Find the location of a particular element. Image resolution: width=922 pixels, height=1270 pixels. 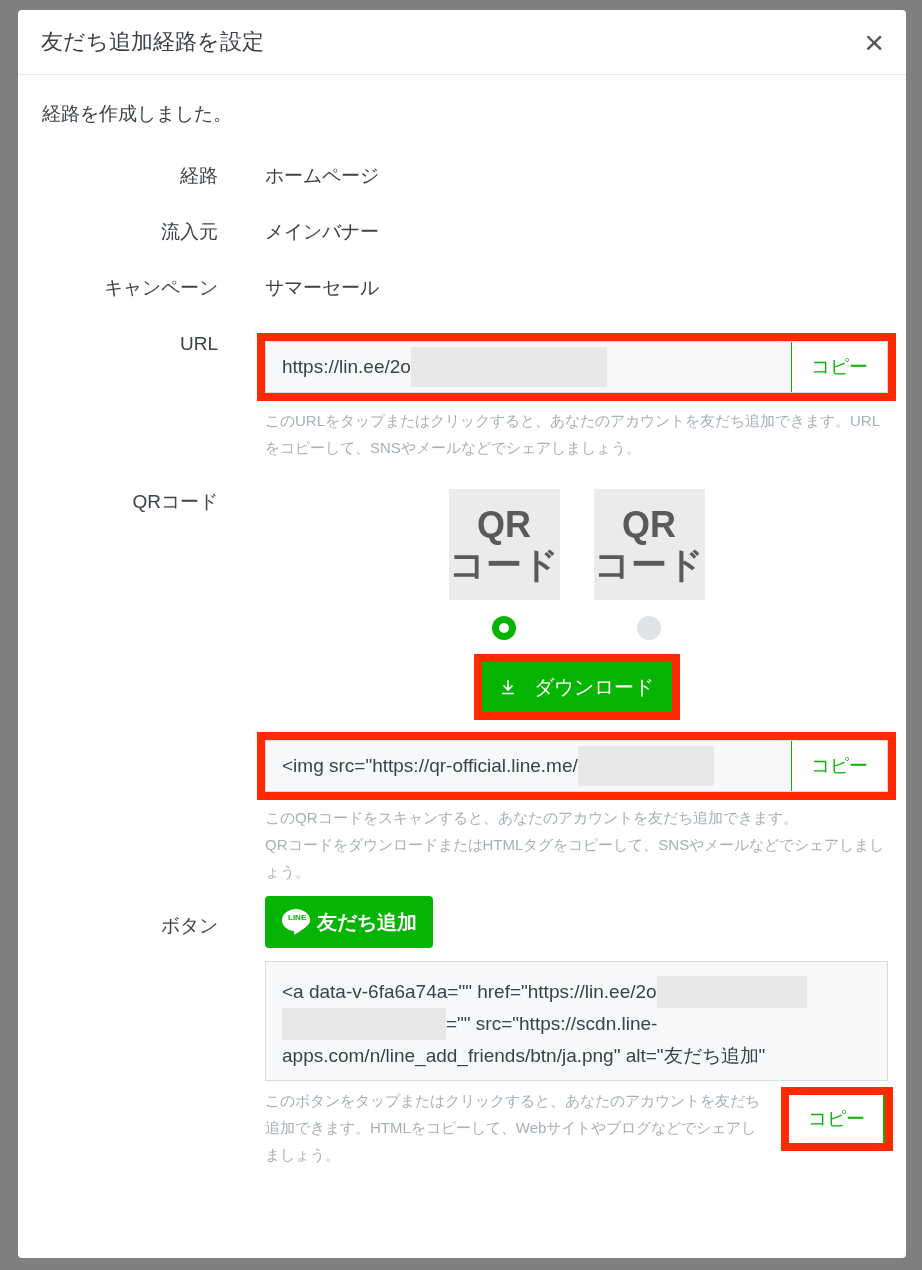

code-text: ="" src="https://scdn.line- is located at coordinates (552, 1024).